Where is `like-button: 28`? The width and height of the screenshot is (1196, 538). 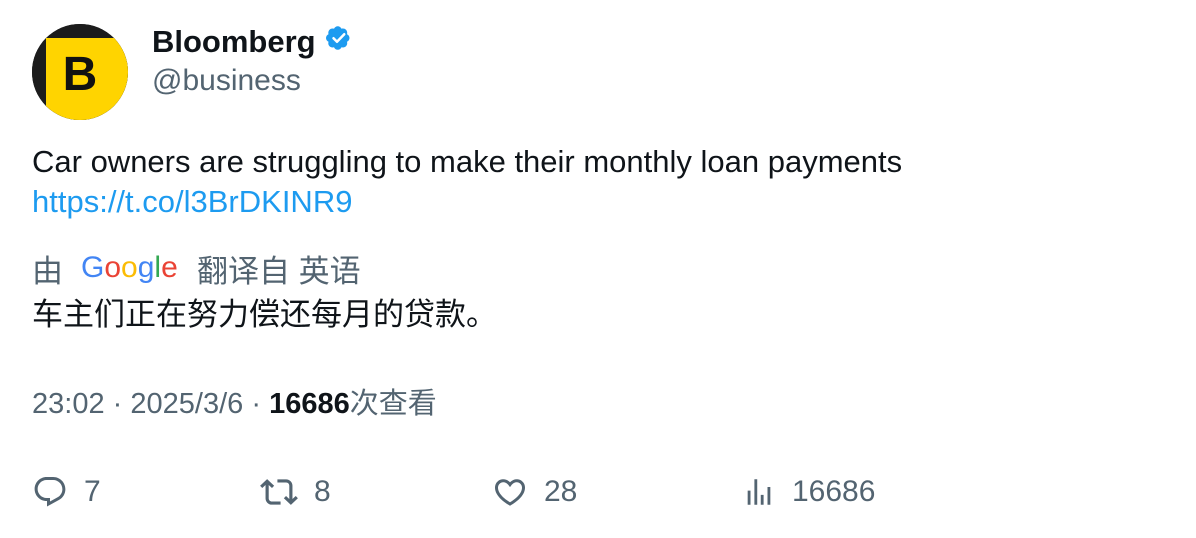
like-button: 28 is located at coordinates (534, 492).